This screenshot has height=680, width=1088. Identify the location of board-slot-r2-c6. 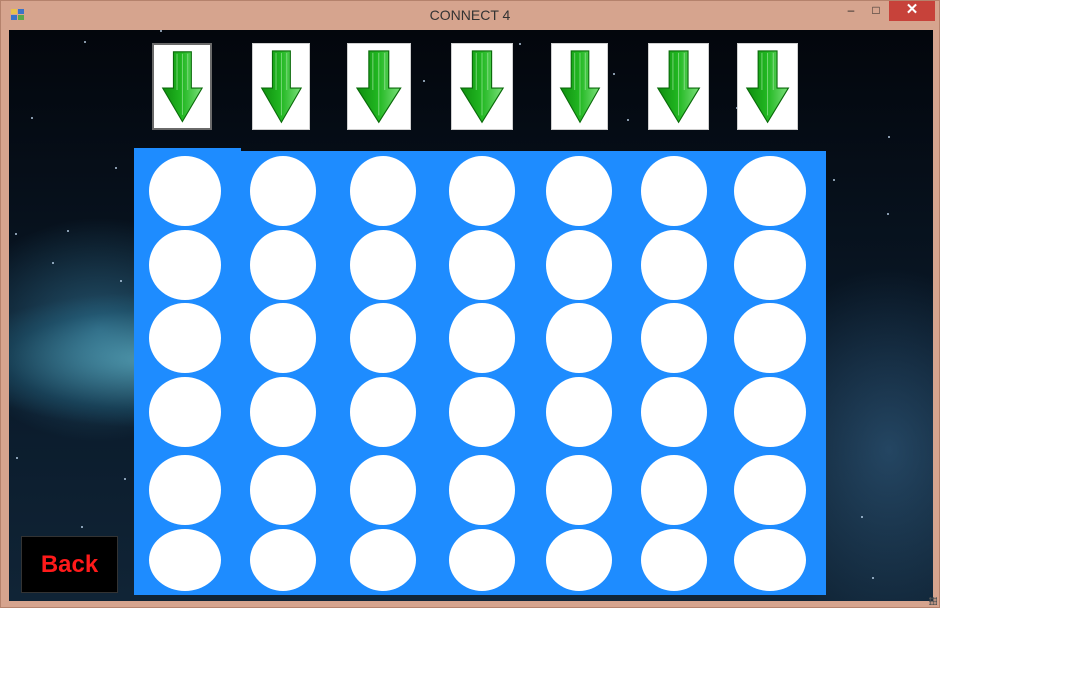
(674, 265).